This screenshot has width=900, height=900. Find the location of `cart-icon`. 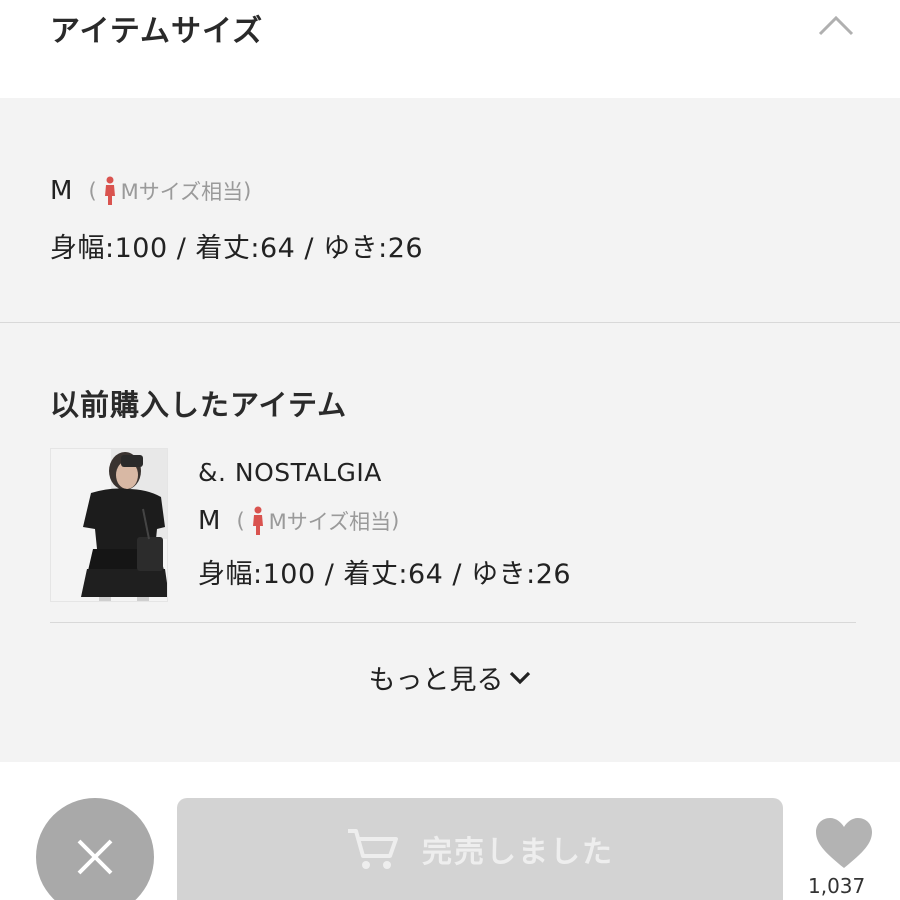

cart-icon is located at coordinates (373, 849).